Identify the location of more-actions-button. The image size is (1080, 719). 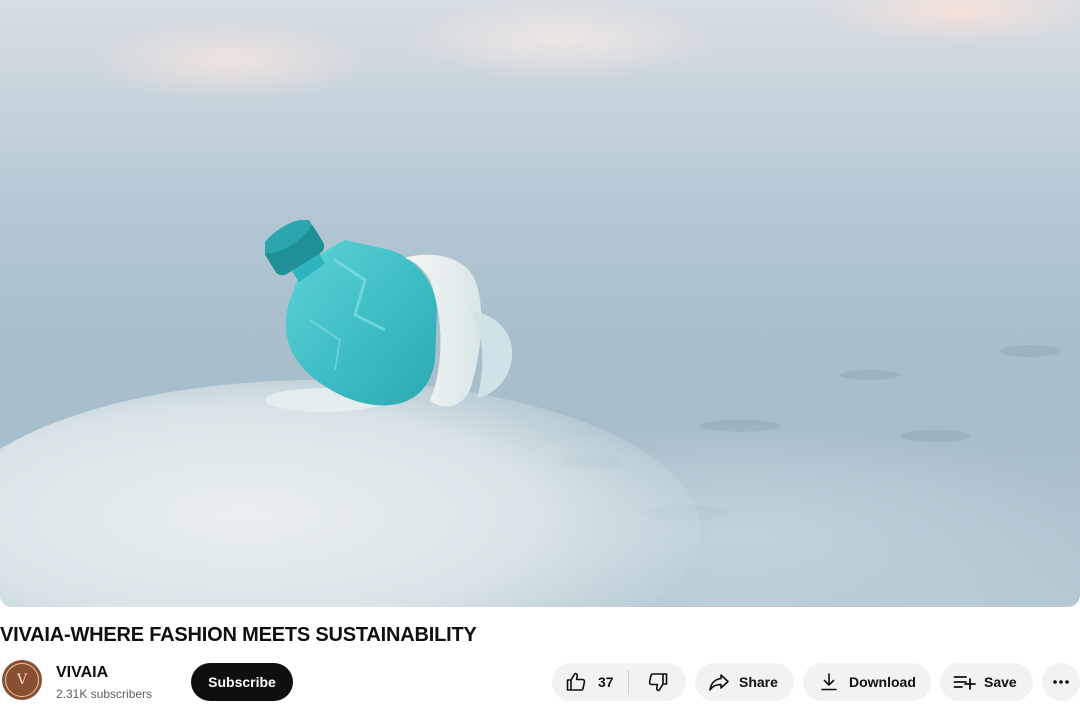
(1061, 682).